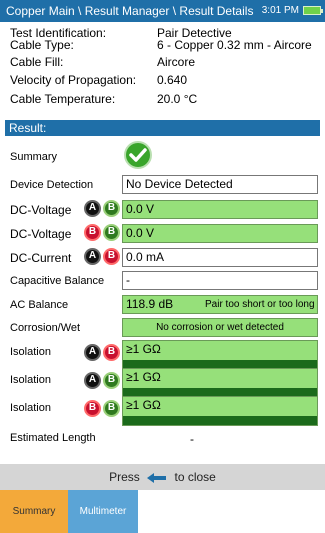  I want to click on corrosion-field: No corrosion or wet detected, so click(220, 327).